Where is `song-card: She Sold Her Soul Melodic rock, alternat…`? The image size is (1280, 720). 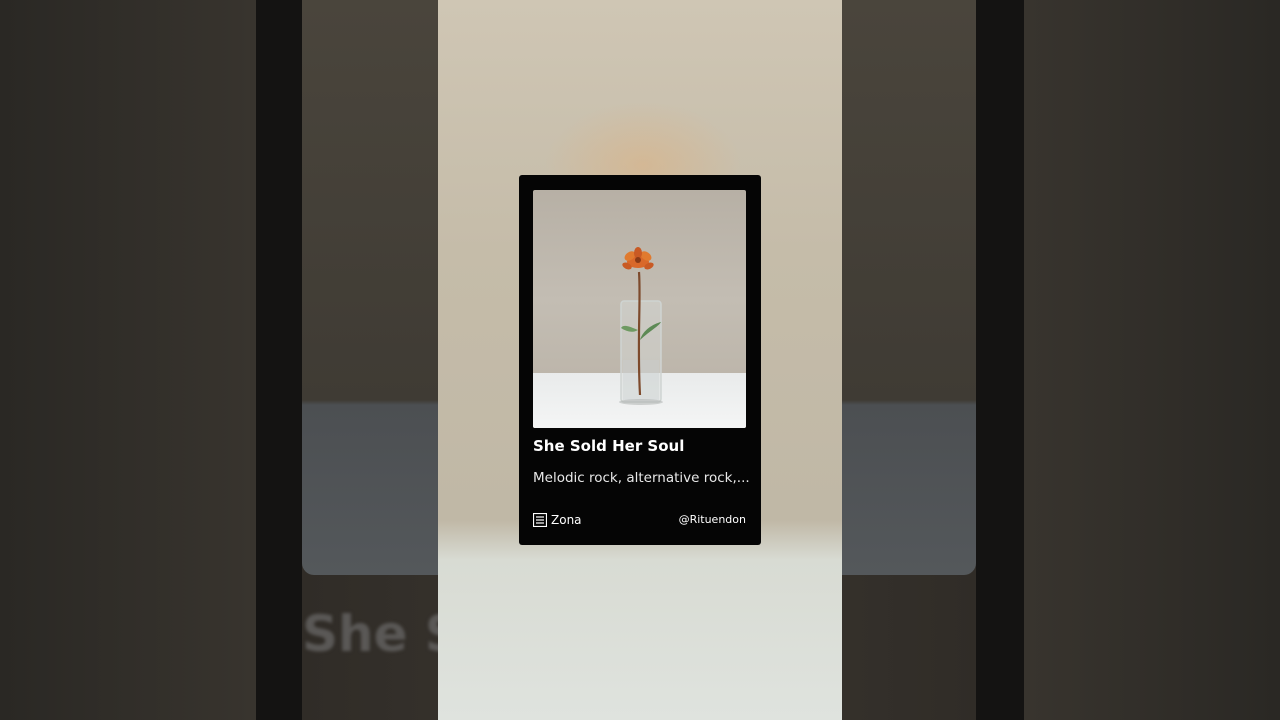 song-card: She Sold Her Soul Melodic rock, alternat… is located at coordinates (640, 360).